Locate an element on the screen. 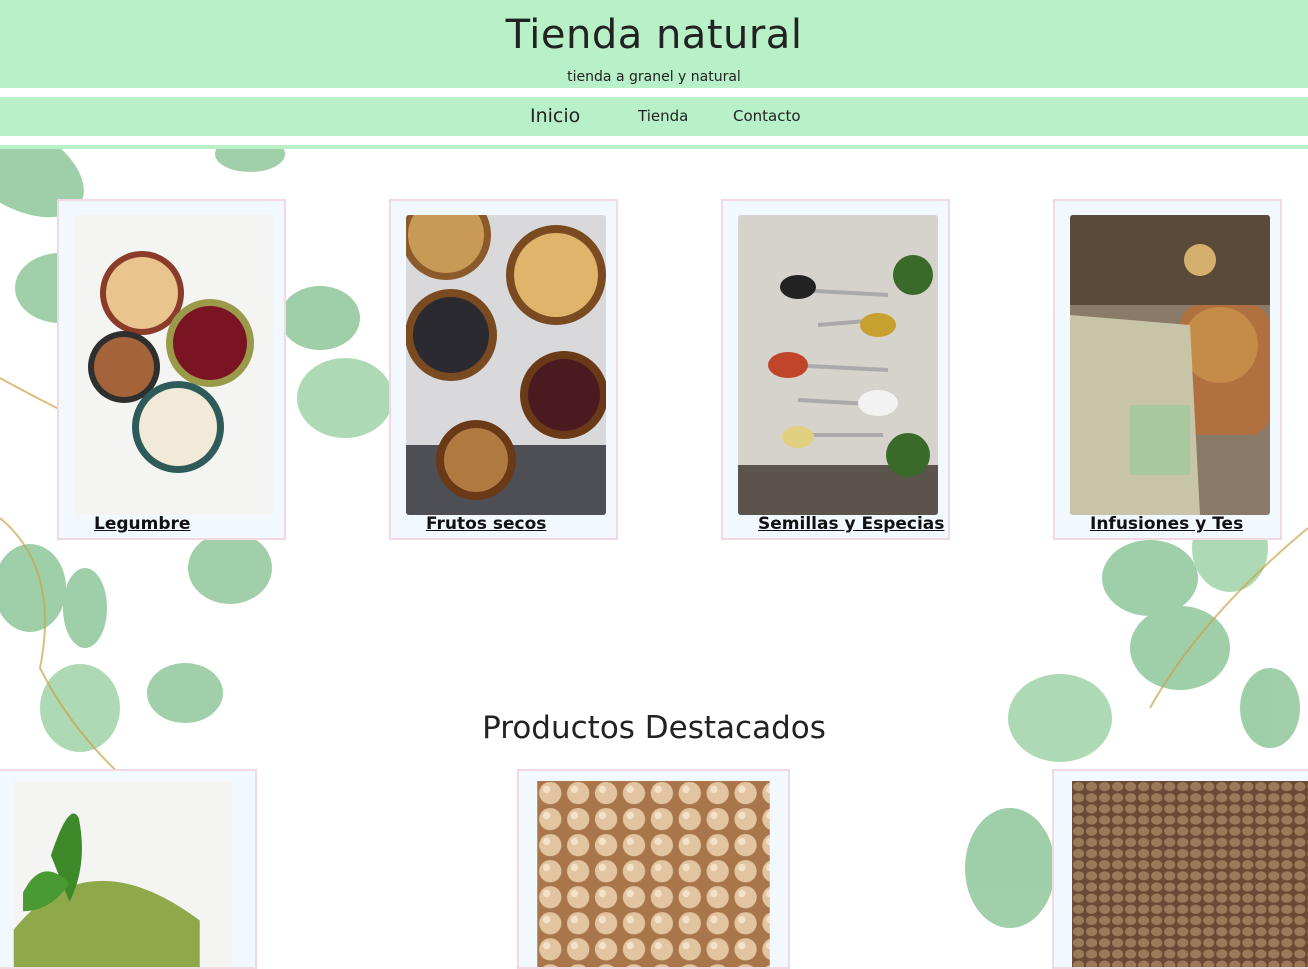  category-card-legumbre: Legumbre is located at coordinates (171, 369).